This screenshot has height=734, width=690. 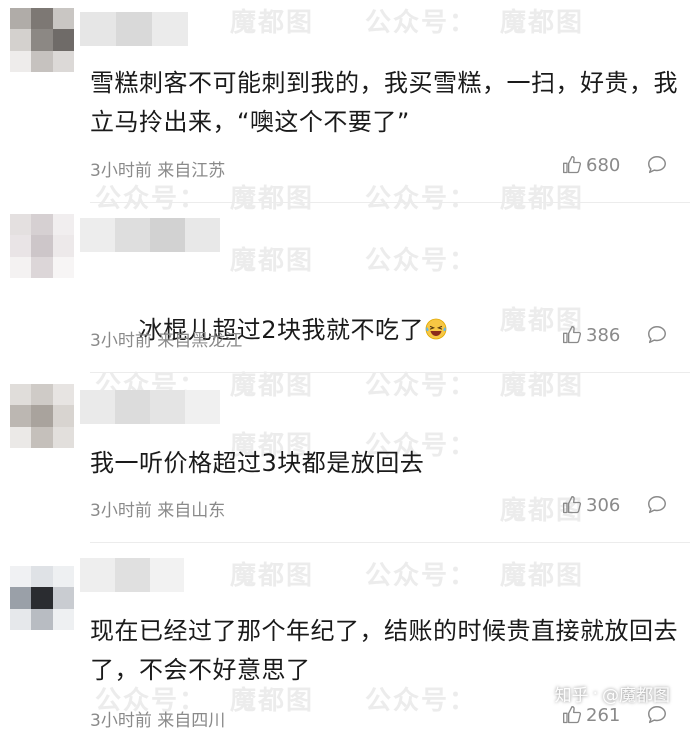 What do you see at coordinates (603, 335) in the screenshot?
I see `like-count: 386` at bounding box center [603, 335].